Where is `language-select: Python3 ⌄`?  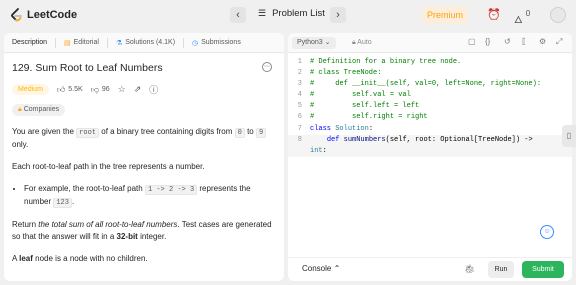 language-select: Python3 ⌄ is located at coordinates (314, 43).